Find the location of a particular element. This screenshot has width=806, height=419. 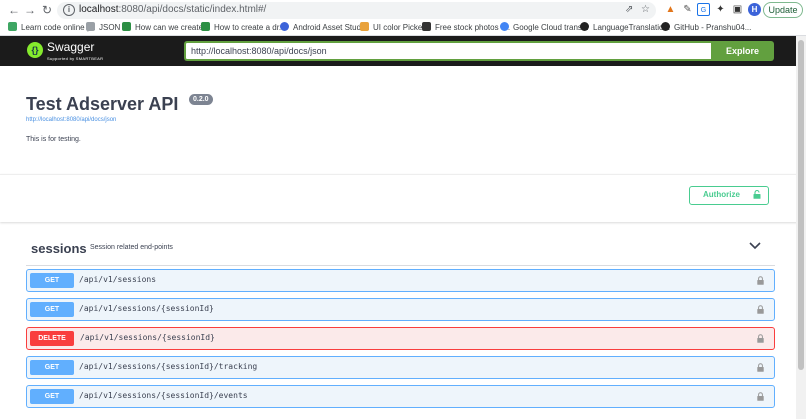

bookmark-star-icon: ☆ is located at coordinates (645, 9).